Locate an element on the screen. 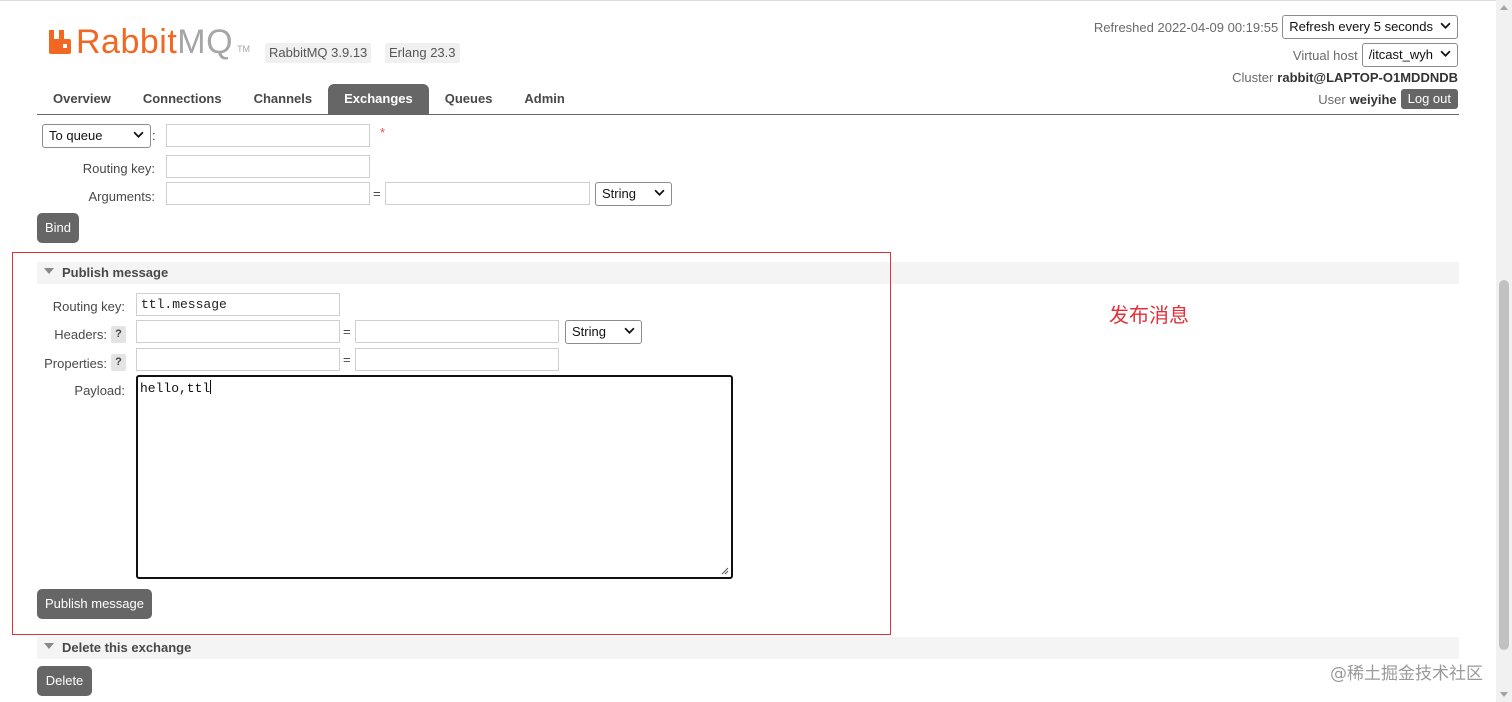  vertical-scrollbar is located at coordinates (1504, 351).